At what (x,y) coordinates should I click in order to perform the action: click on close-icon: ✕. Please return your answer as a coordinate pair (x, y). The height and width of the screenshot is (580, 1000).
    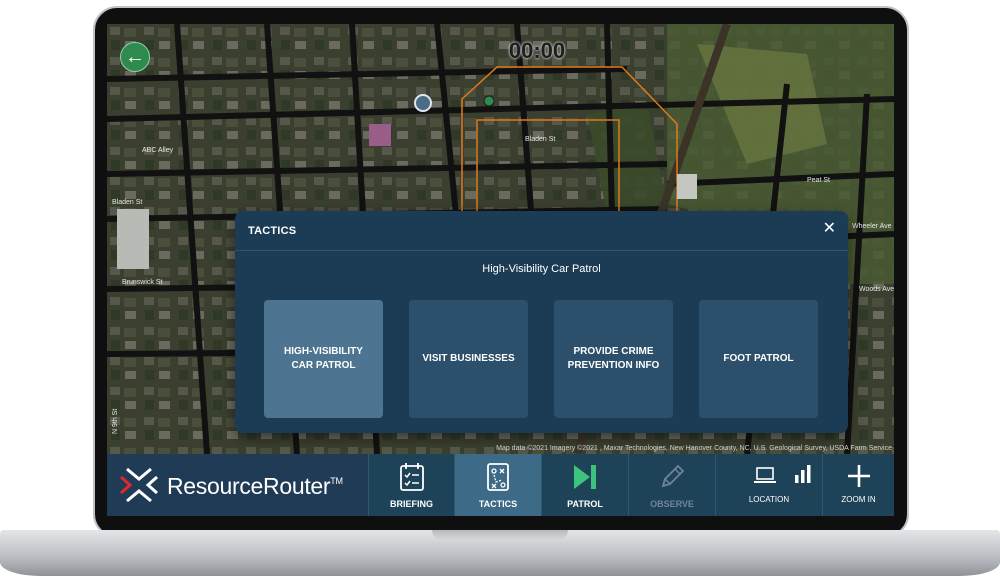
    Looking at the image, I should click on (829, 229).